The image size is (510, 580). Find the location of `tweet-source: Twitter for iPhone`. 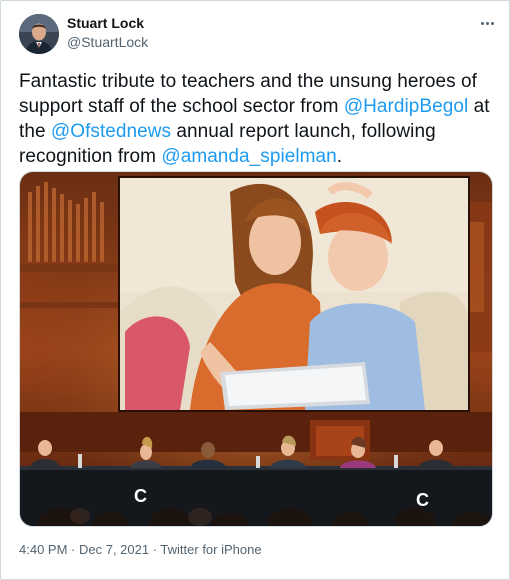

tweet-source: Twitter for iPhone is located at coordinates (210, 549).